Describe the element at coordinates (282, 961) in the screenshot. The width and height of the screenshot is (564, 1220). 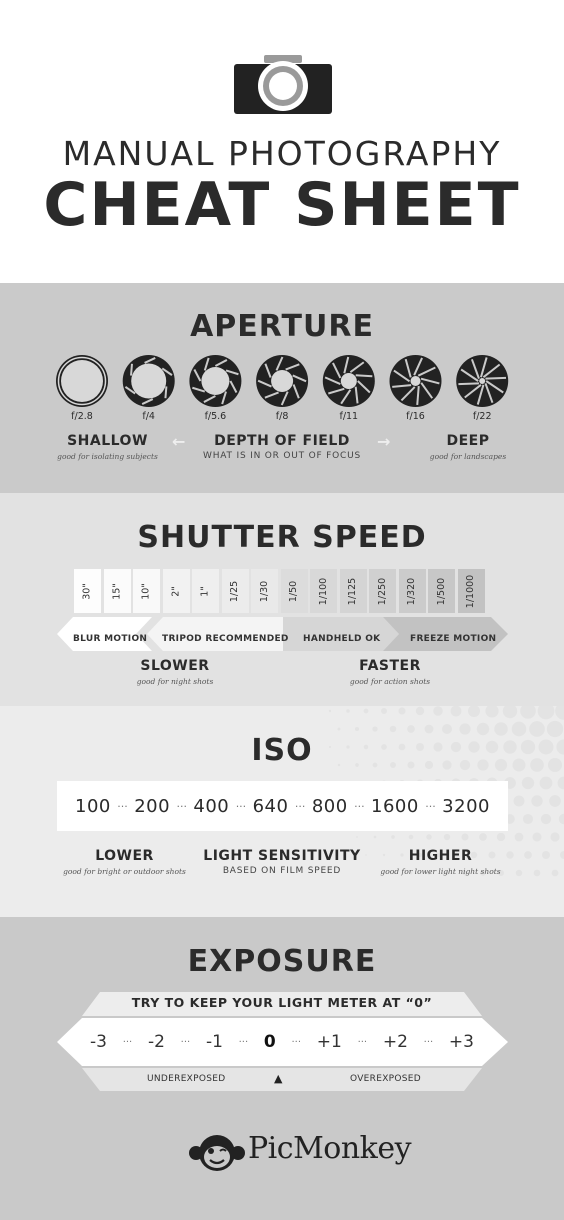
I see `exposure-title: EXPOSURE` at that location.